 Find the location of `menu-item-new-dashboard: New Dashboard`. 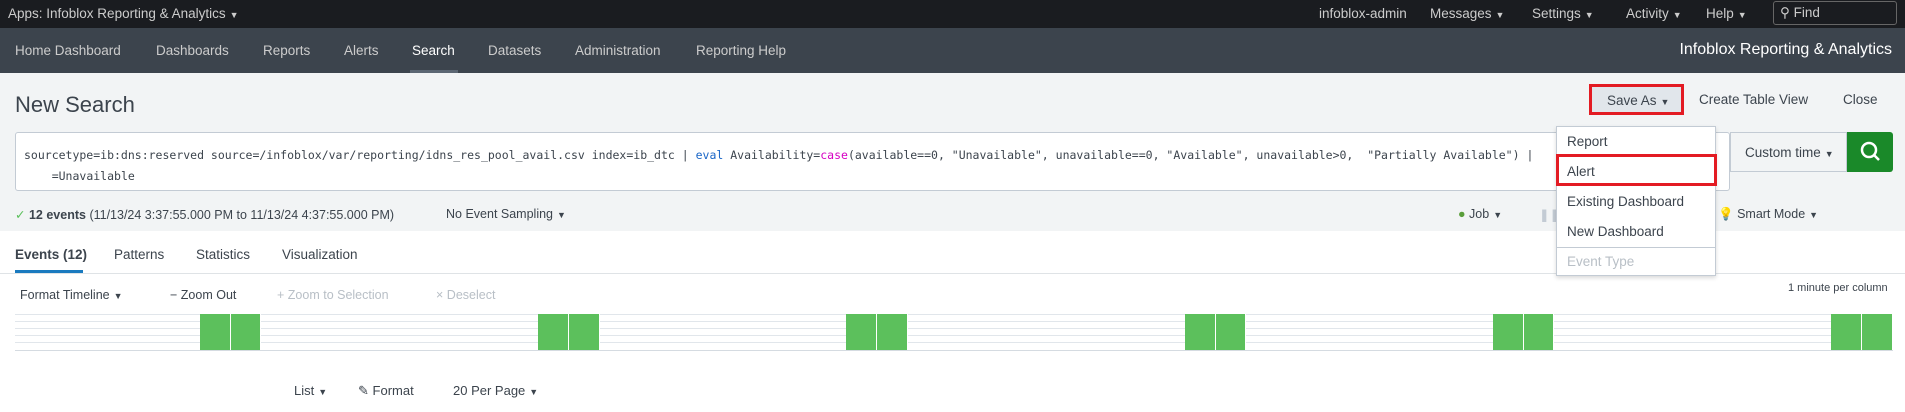

menu-item-new-dashboard: New Dashboard is located at coordinates (1615, 231).